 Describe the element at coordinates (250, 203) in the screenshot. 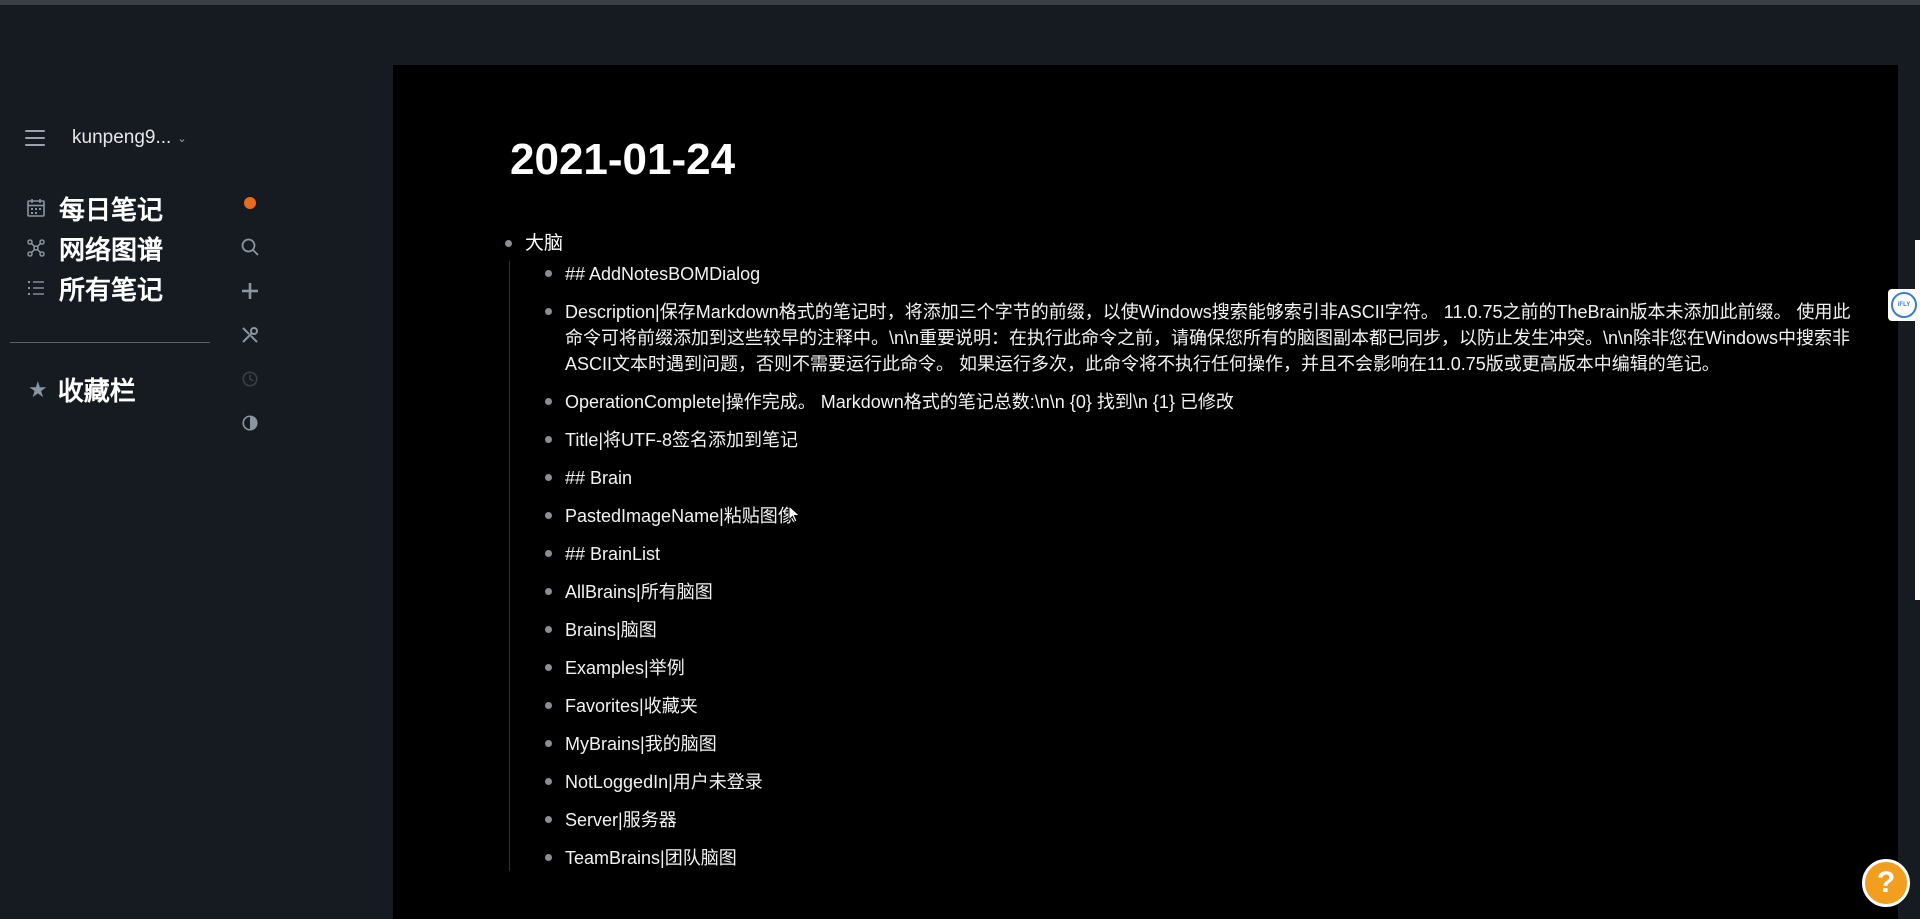

I see `notification-dot` at that location.